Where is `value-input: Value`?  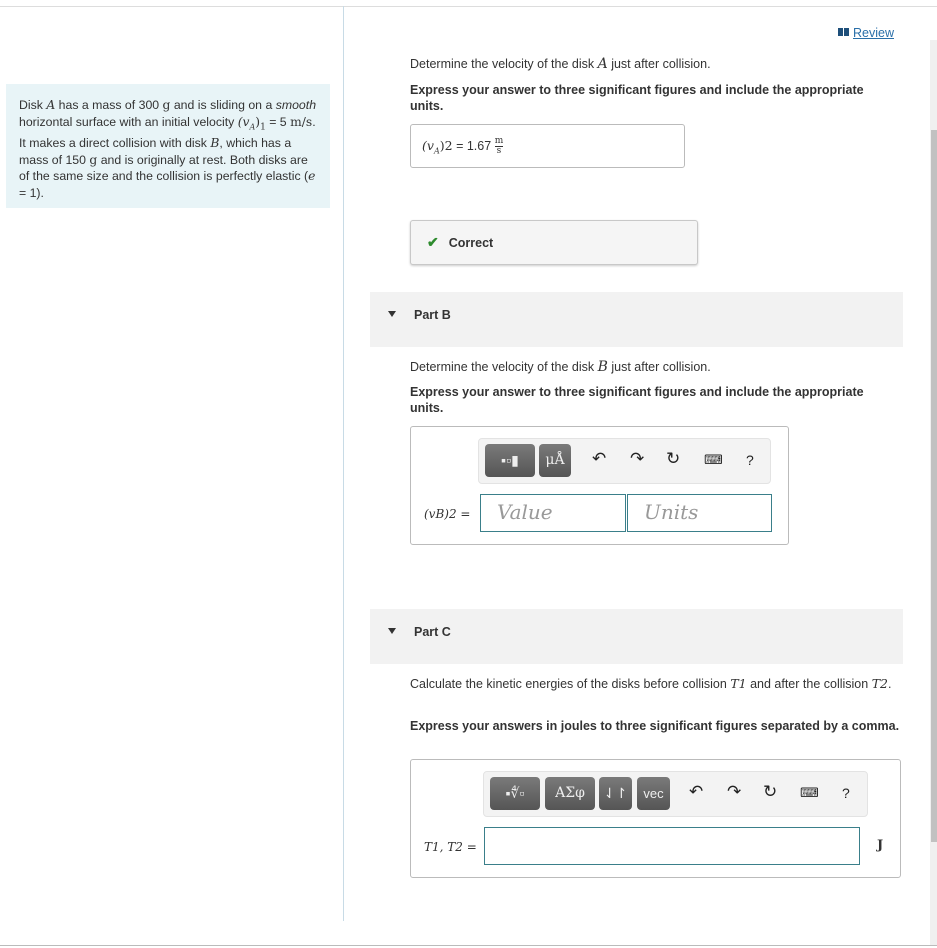 value-input: Value is located at coordinates (553, 513).